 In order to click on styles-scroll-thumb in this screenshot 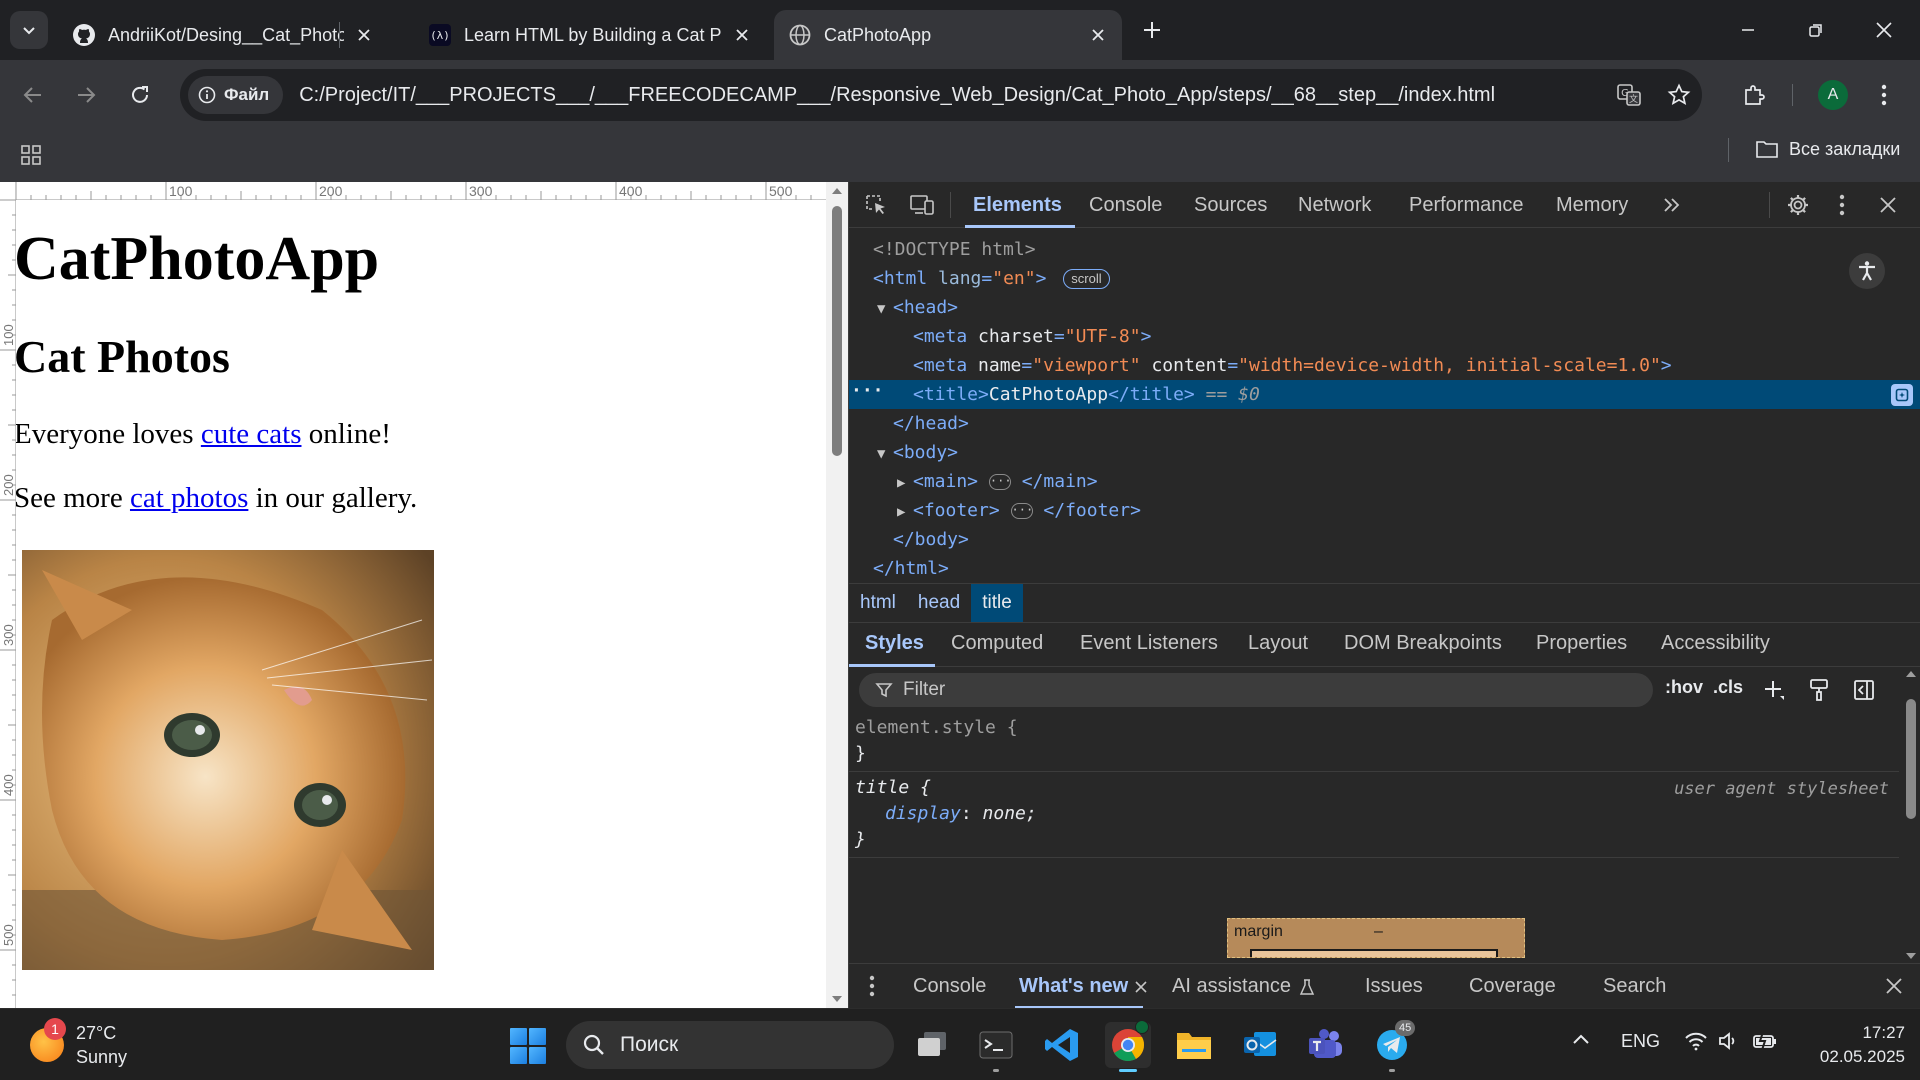, I will do `click(1911, 759)`.